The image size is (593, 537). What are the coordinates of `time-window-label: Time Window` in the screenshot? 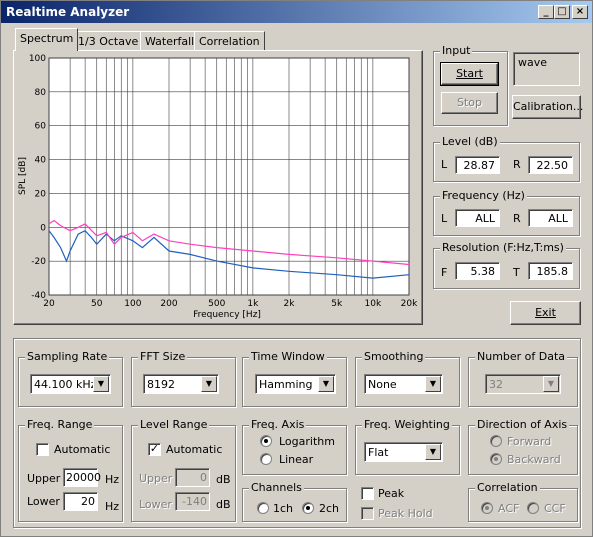 It's located at (288, 356).